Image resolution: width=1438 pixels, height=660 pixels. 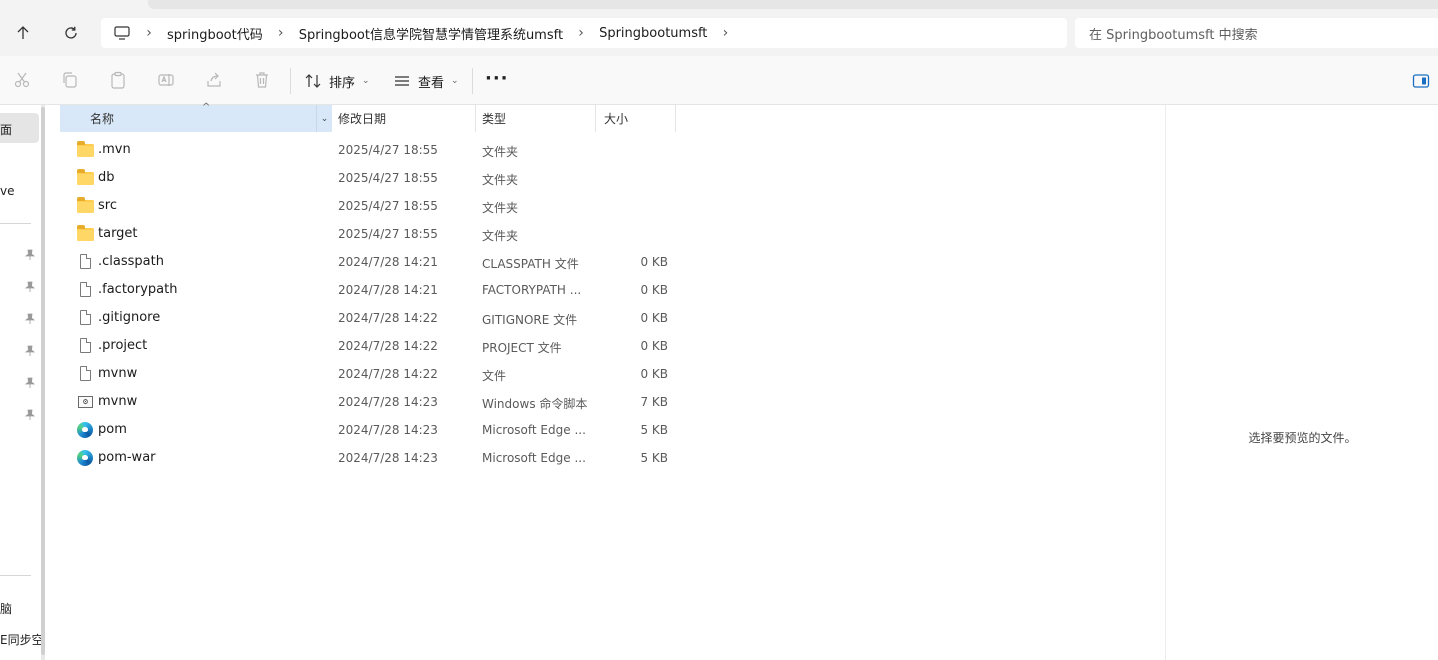 What do you see at coordinates (374, 402) in the screenshot?
I see `table-row: ⚙ mvnw 2024/7/28 14:23 Windows 命令脚本 7 KB` at bounding box center [374, 402].